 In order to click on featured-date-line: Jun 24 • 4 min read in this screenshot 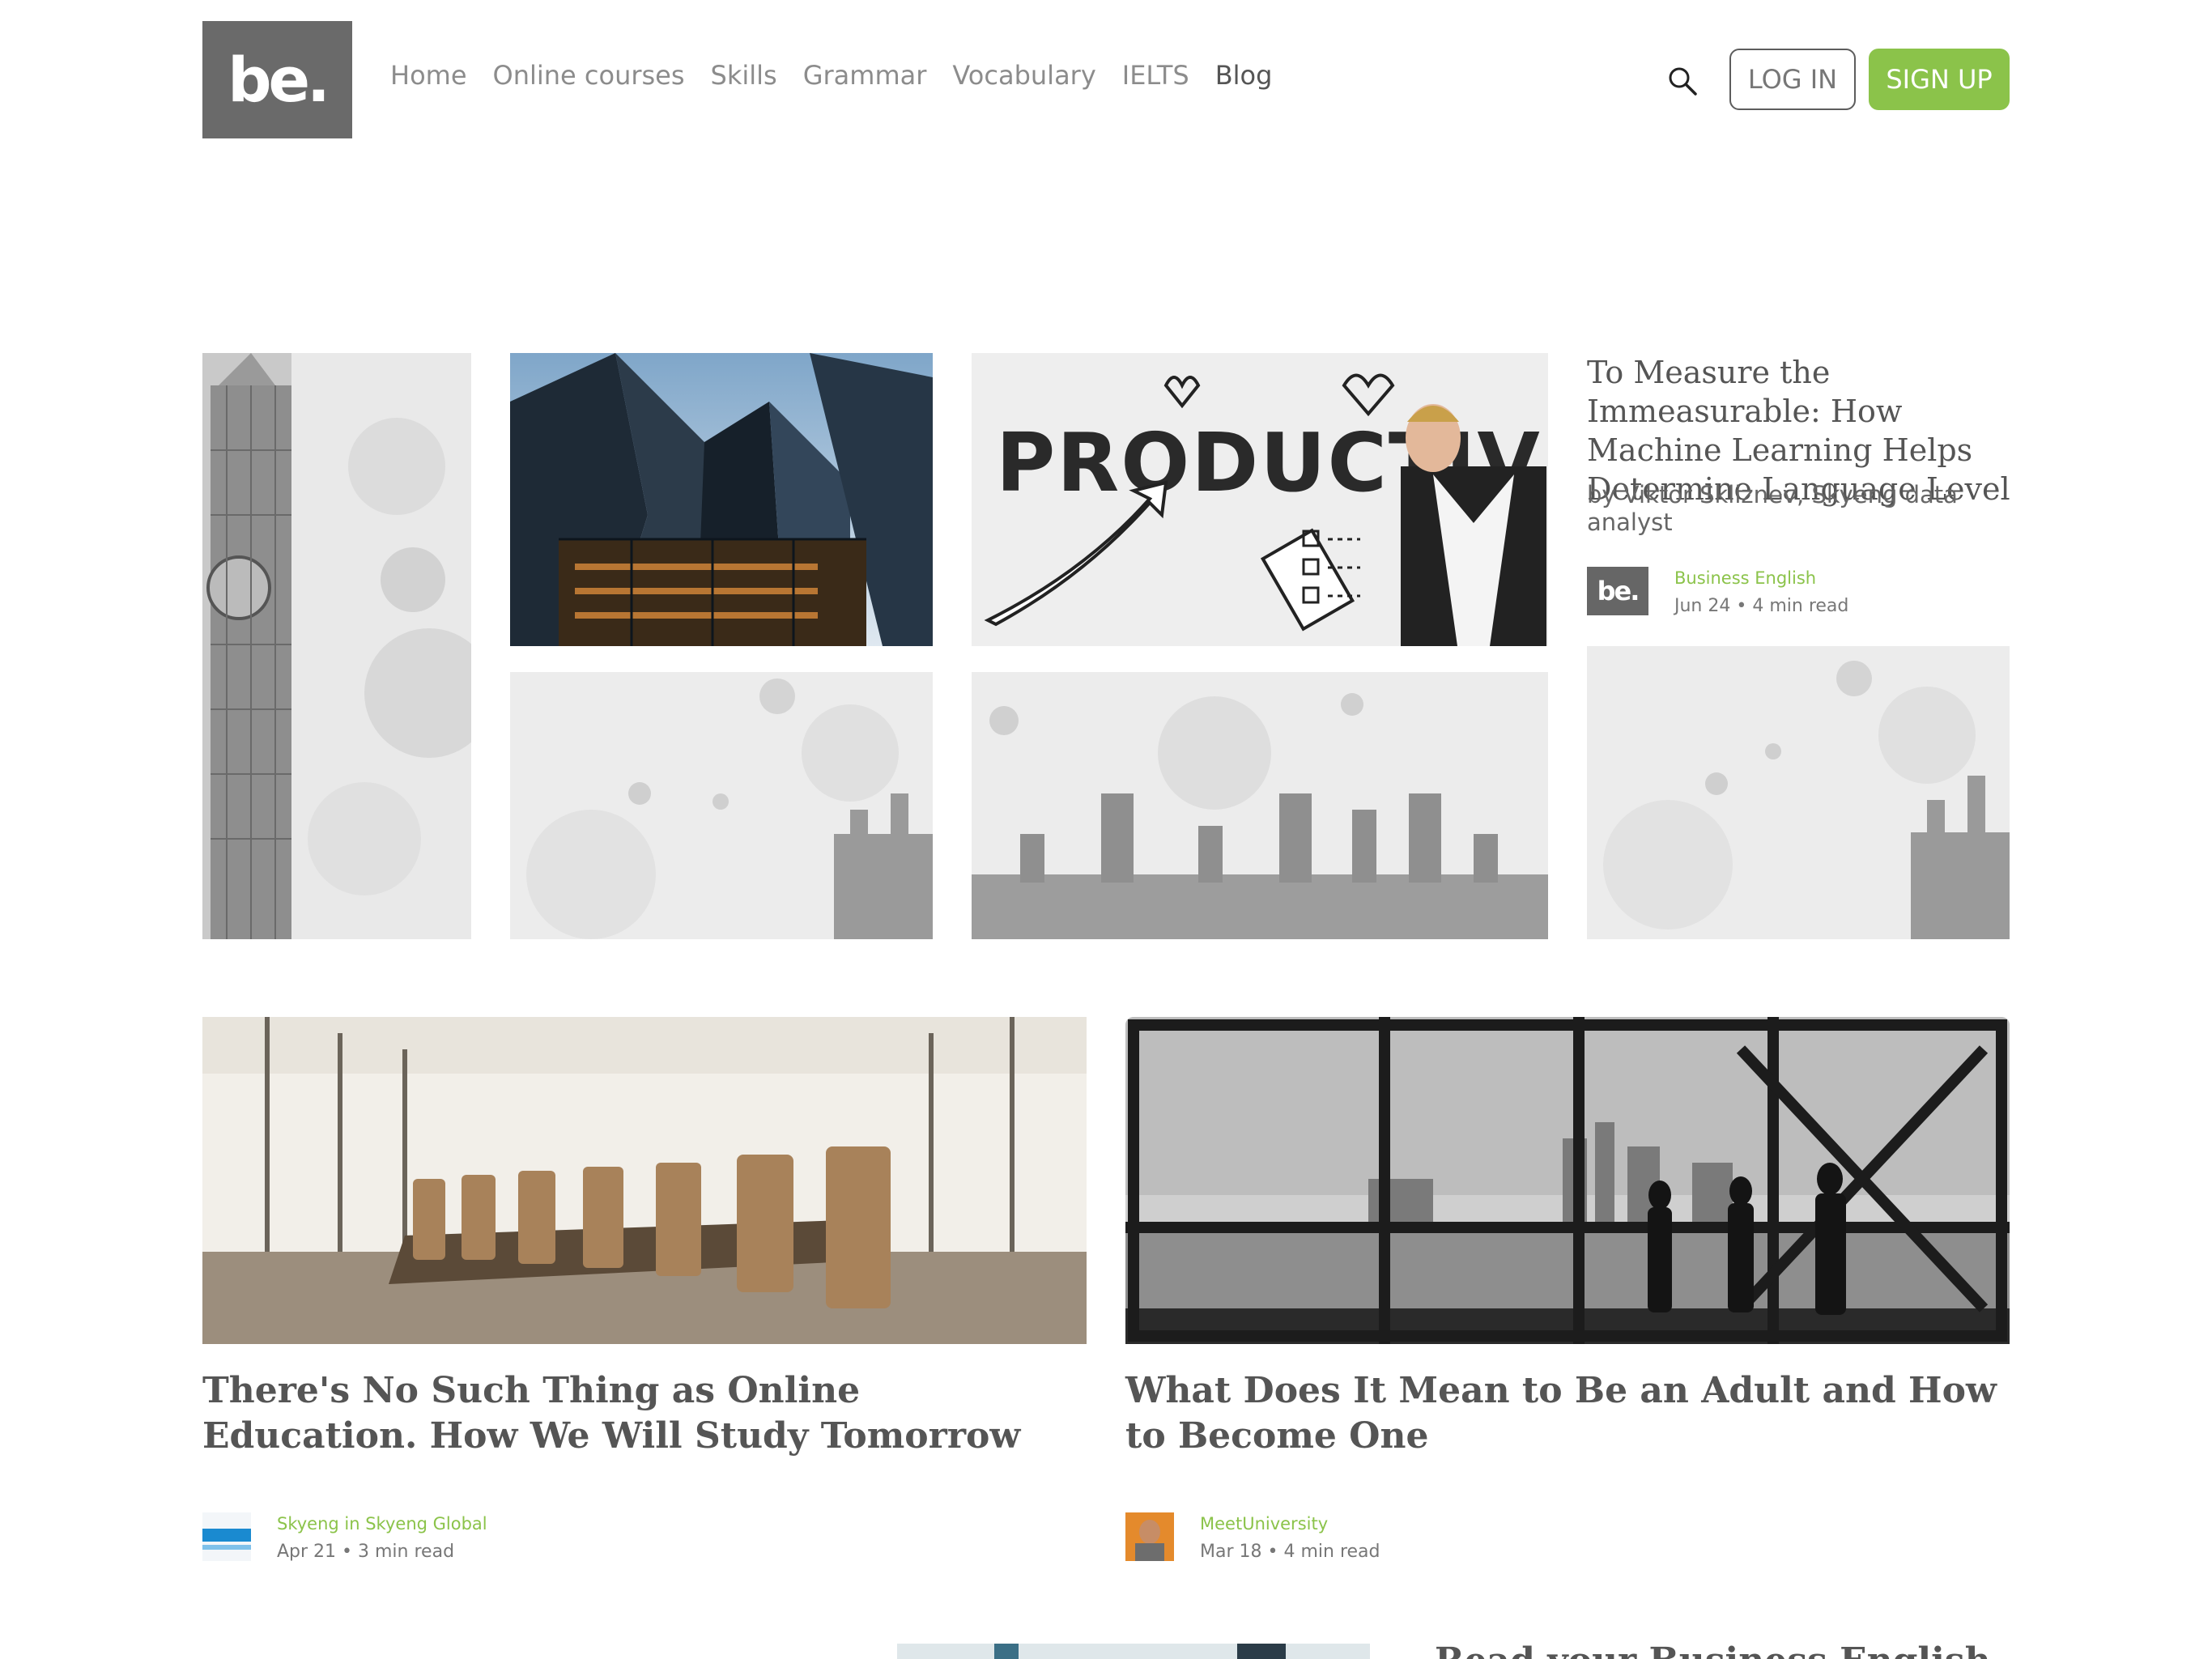, I will do `click(1761, 606)`.